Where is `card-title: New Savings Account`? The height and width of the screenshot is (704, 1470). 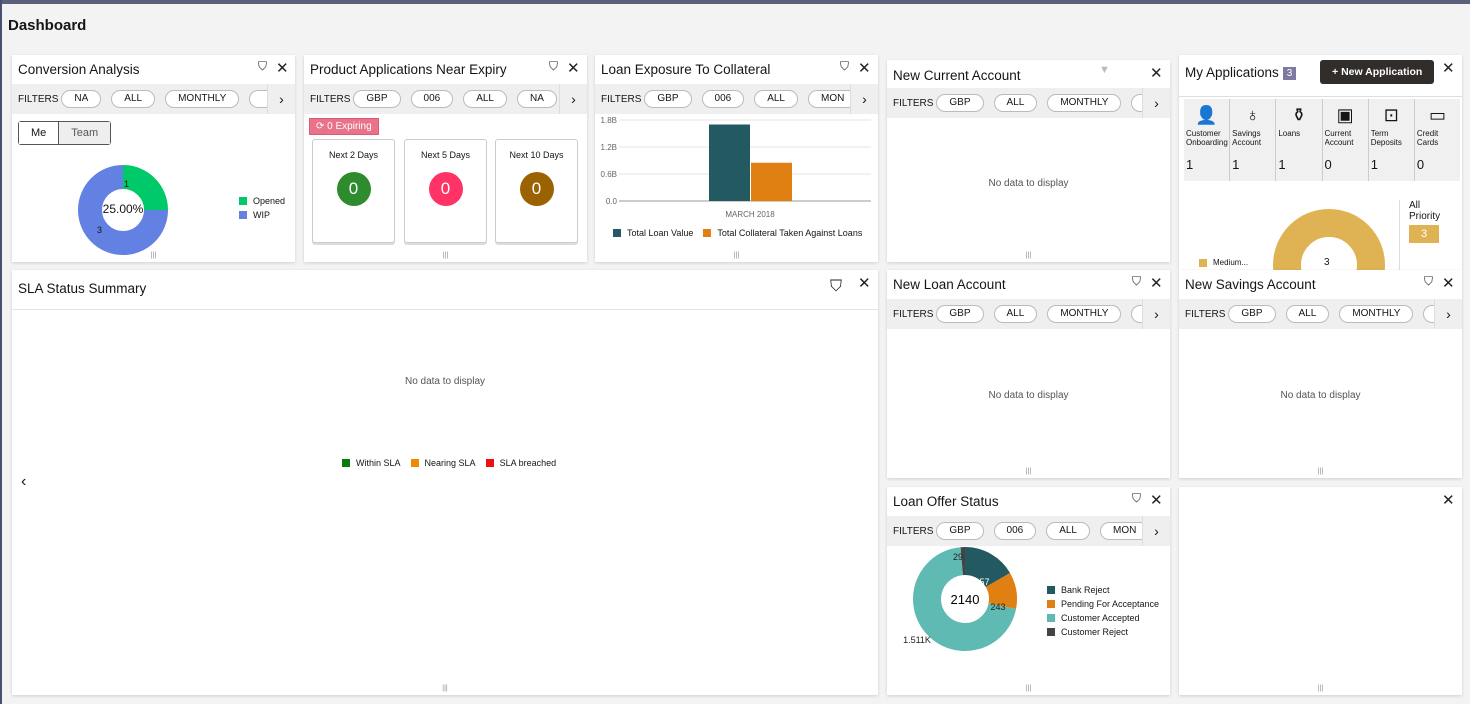 card-title: New Savings Account is located at coordinates (1250, 284).